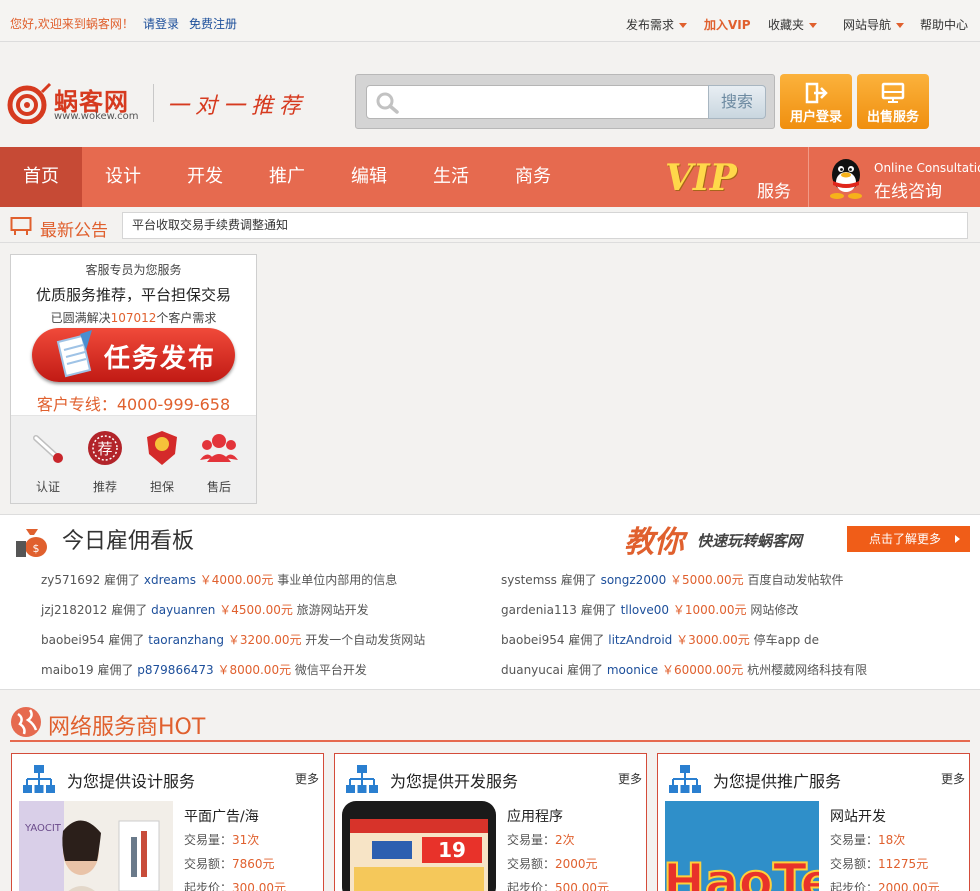 This screenshot has height=891, width=980. What do you see at coordinates (533, 177) in the screenshot?
I see `nav-business: 商务` at bounding box center [533, 177].